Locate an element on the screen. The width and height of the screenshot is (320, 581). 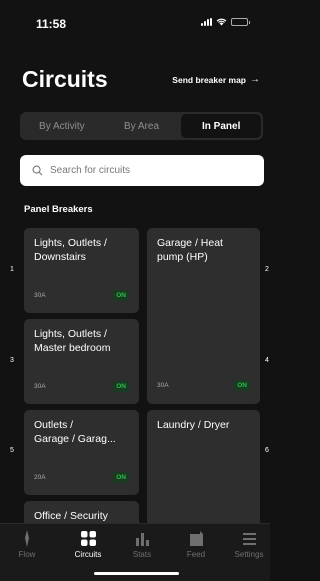
bottom-tab-bar: Flow Circuits Stats Feed Settings is located at coordinates (135, 552).